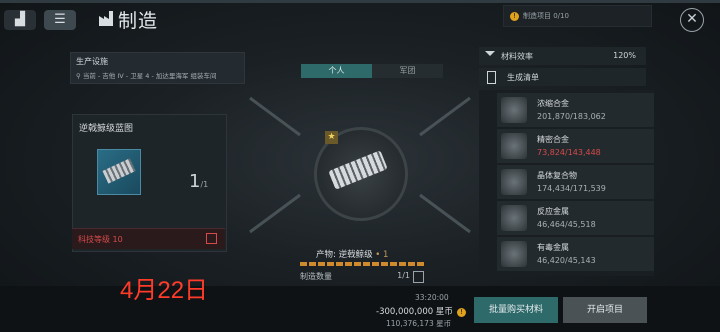  I want to click on product-qty: • 1, so click(382, 255).